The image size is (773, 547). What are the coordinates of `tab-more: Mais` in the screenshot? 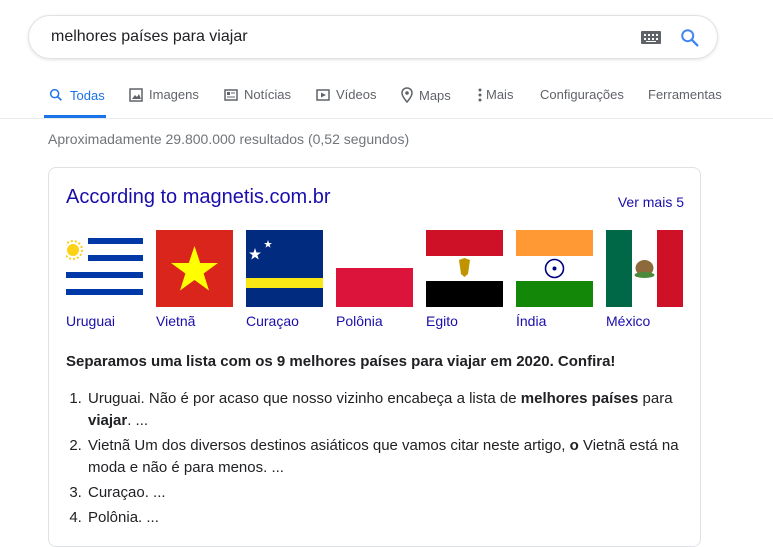 It's located at (495, 94).